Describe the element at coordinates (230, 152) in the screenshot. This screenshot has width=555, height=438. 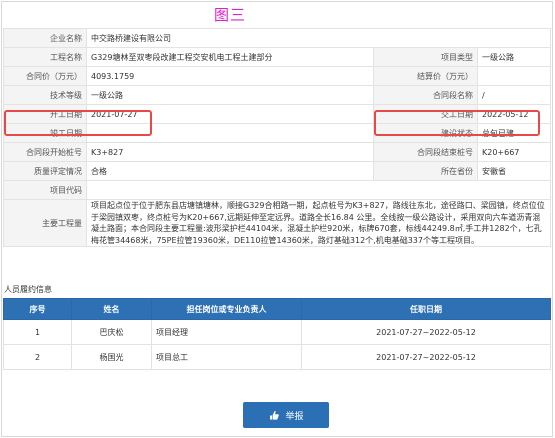
I see `start-stake-value: K3+827` at that location.